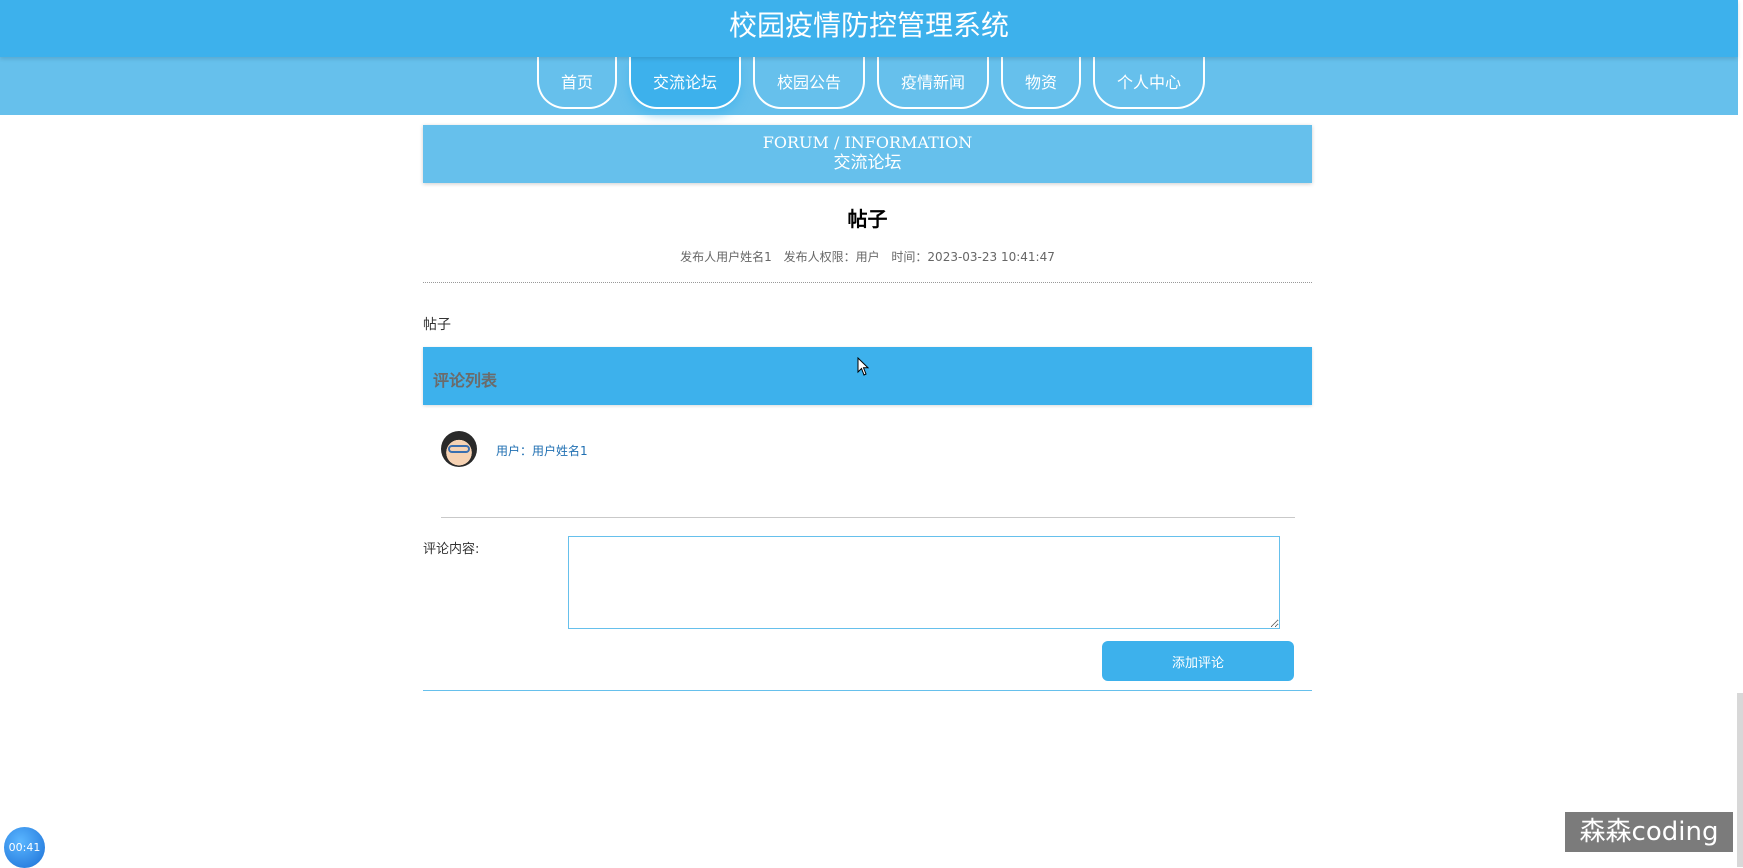 Image resolution: width=1743 pixels, height=868 pixels. I want to click on post-author: 发布人用户姓名1, so click(726, 257).